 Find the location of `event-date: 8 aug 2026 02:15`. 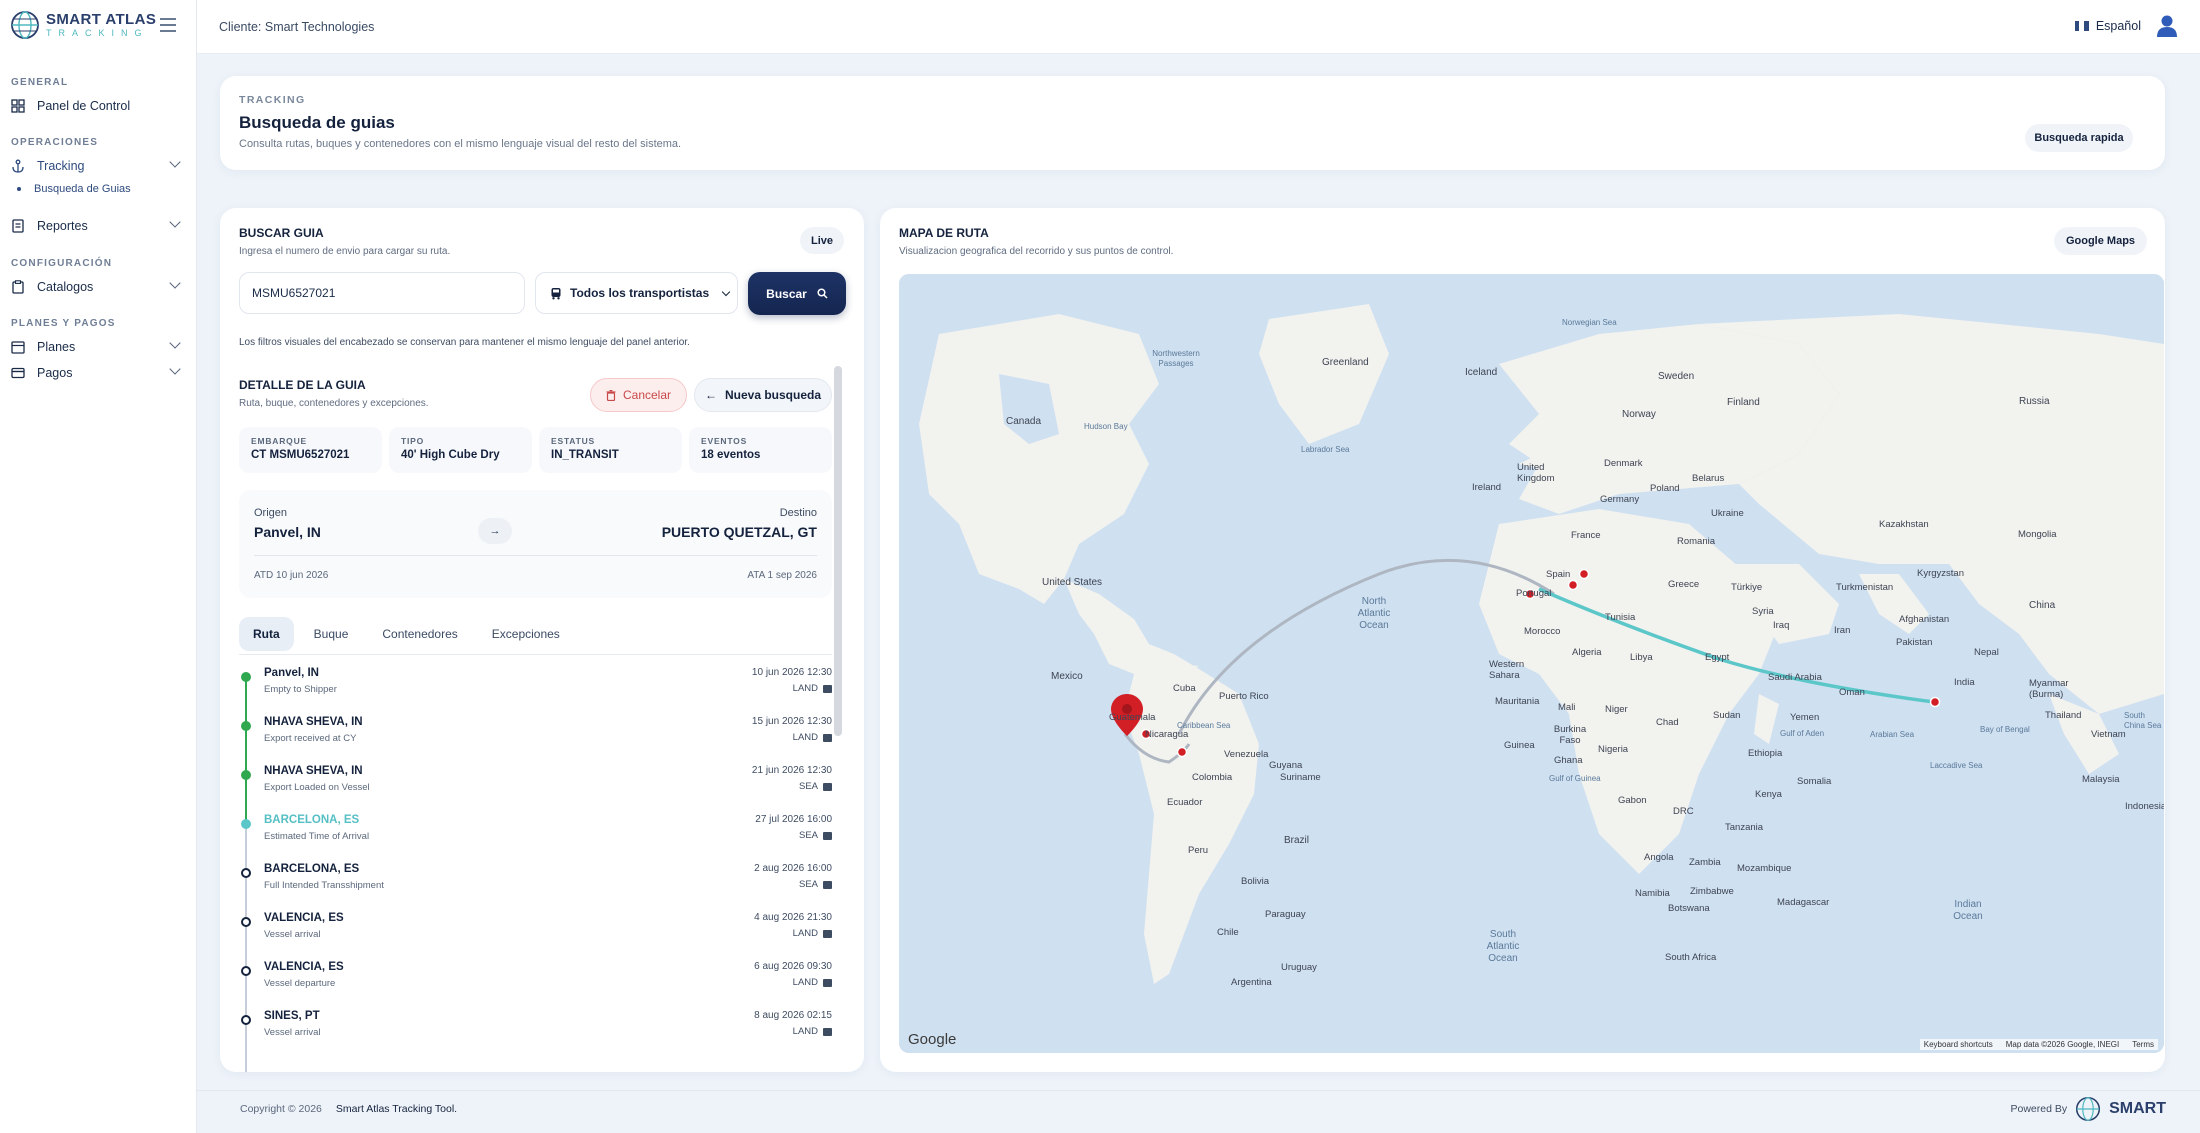

event-date: 8 aug 2026 02:15 is located at coordinates (793, 1015).